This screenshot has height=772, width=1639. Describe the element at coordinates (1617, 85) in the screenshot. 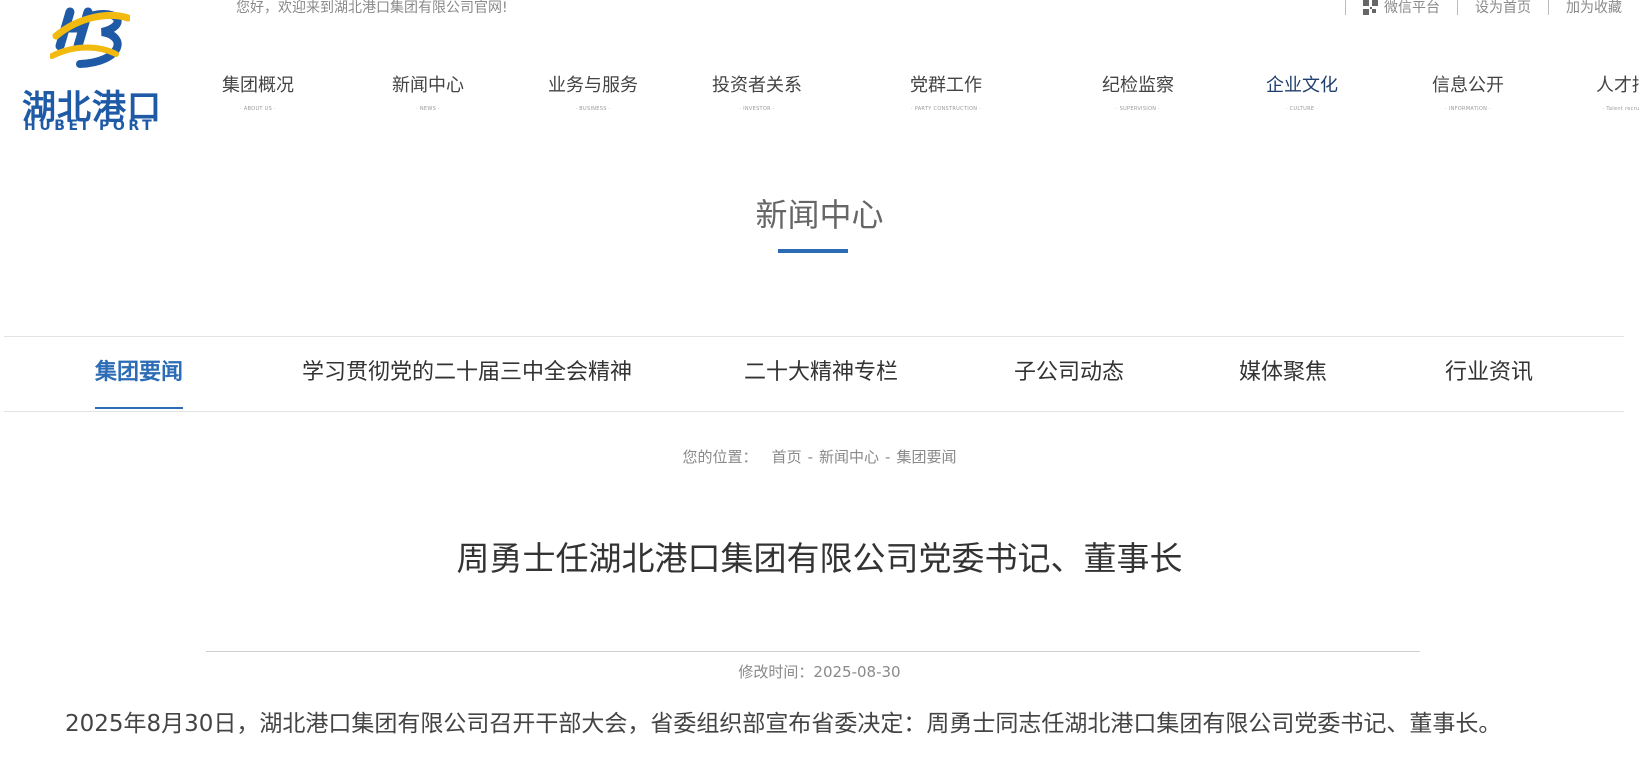

I see `nav-item-label: 人才招` at that location.